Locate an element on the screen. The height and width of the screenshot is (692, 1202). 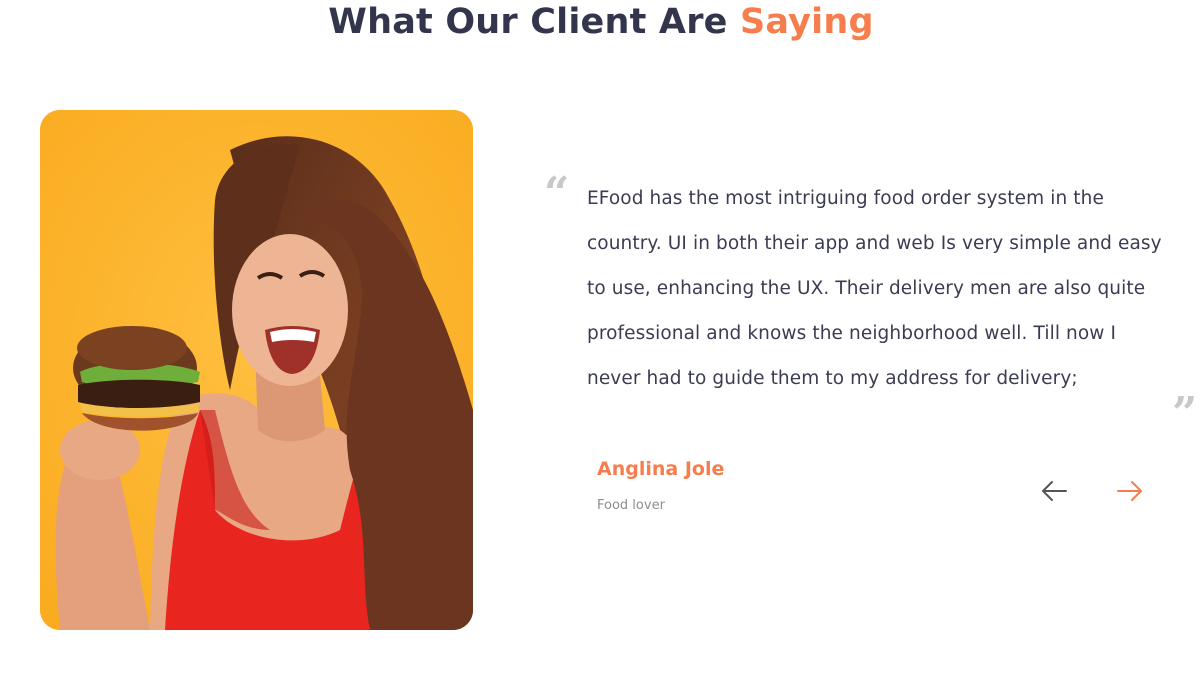
section-title: What Our Client Are Saying is located at coordinates (601, 24).